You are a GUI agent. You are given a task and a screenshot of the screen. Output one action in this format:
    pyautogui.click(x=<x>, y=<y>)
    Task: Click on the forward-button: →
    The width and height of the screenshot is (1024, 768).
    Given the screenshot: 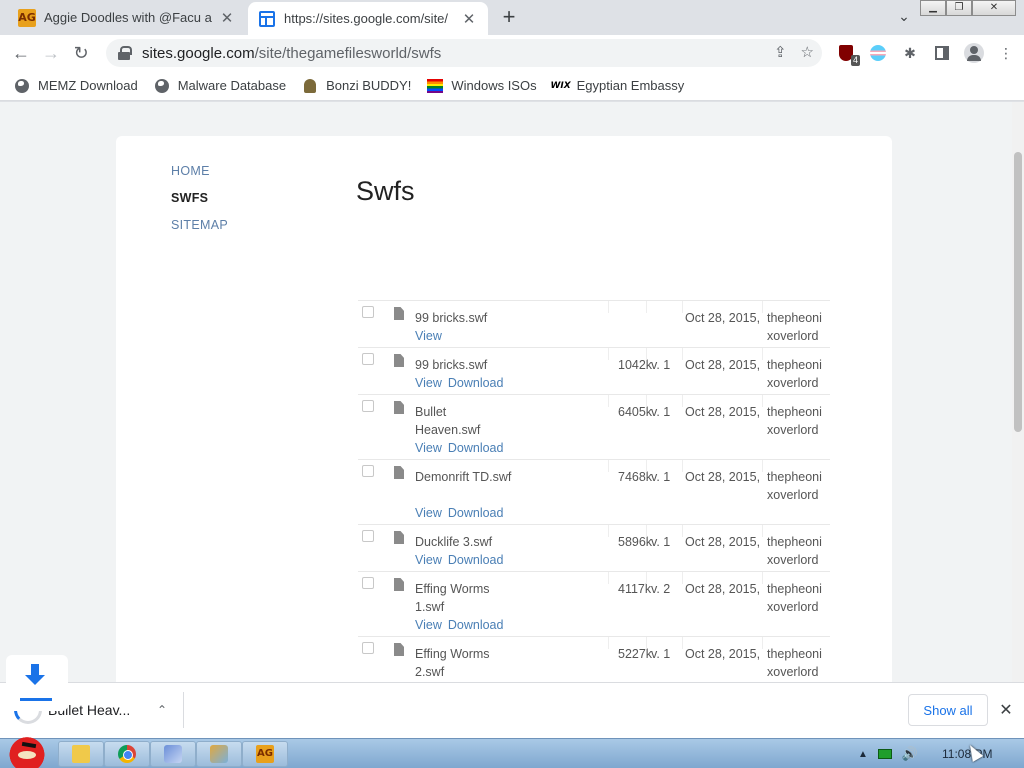 What is the action you would take?
    pyautogui.click(x=51, y=53)
    